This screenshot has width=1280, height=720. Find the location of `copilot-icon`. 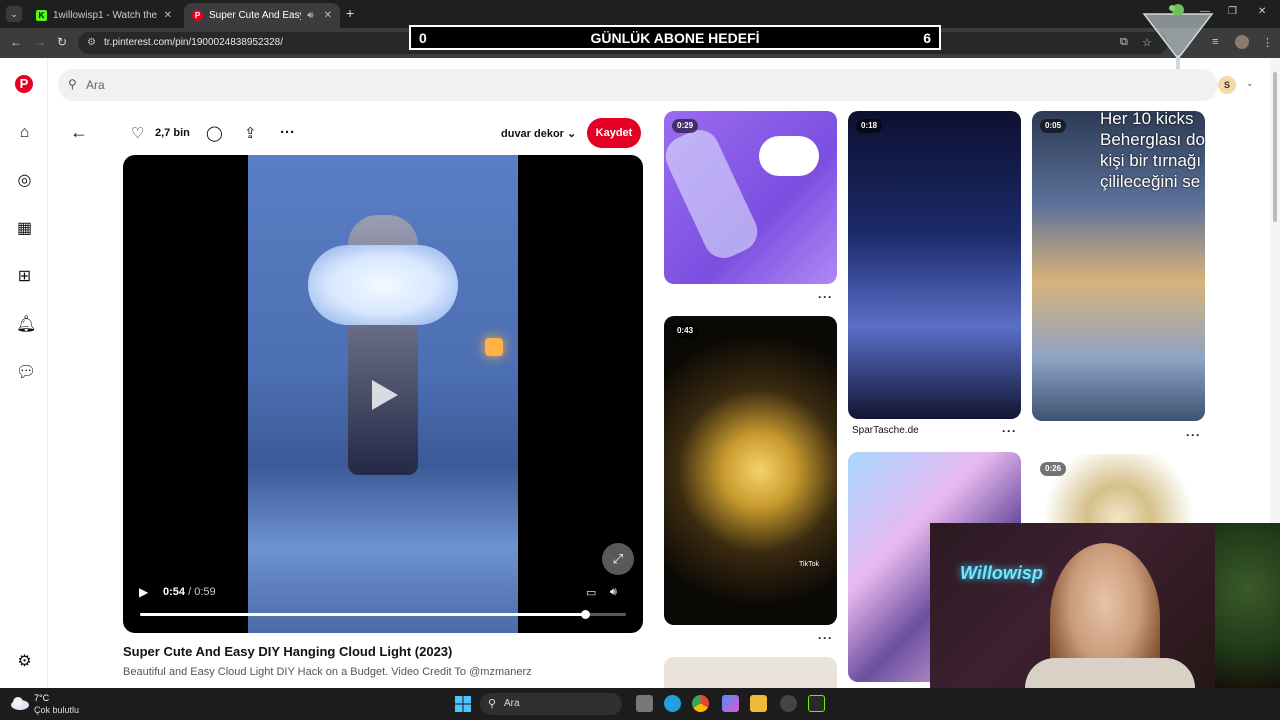

copilot-icon is located at coordinates (730, 703).